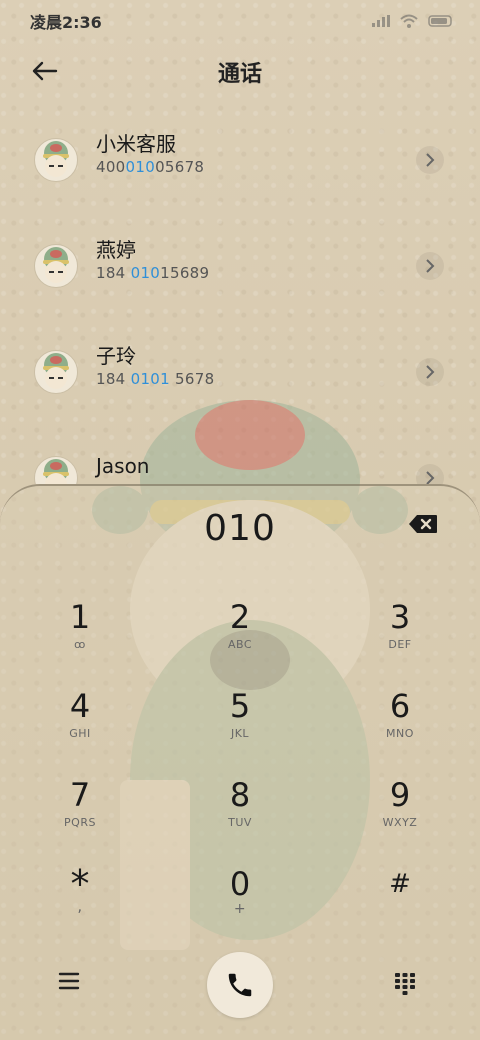 The height and width of the screenshot is (1040, 480). Describe the element at coordinates (240, 816) in the screenshot. I see `key-8: 8 TUV` at that location.